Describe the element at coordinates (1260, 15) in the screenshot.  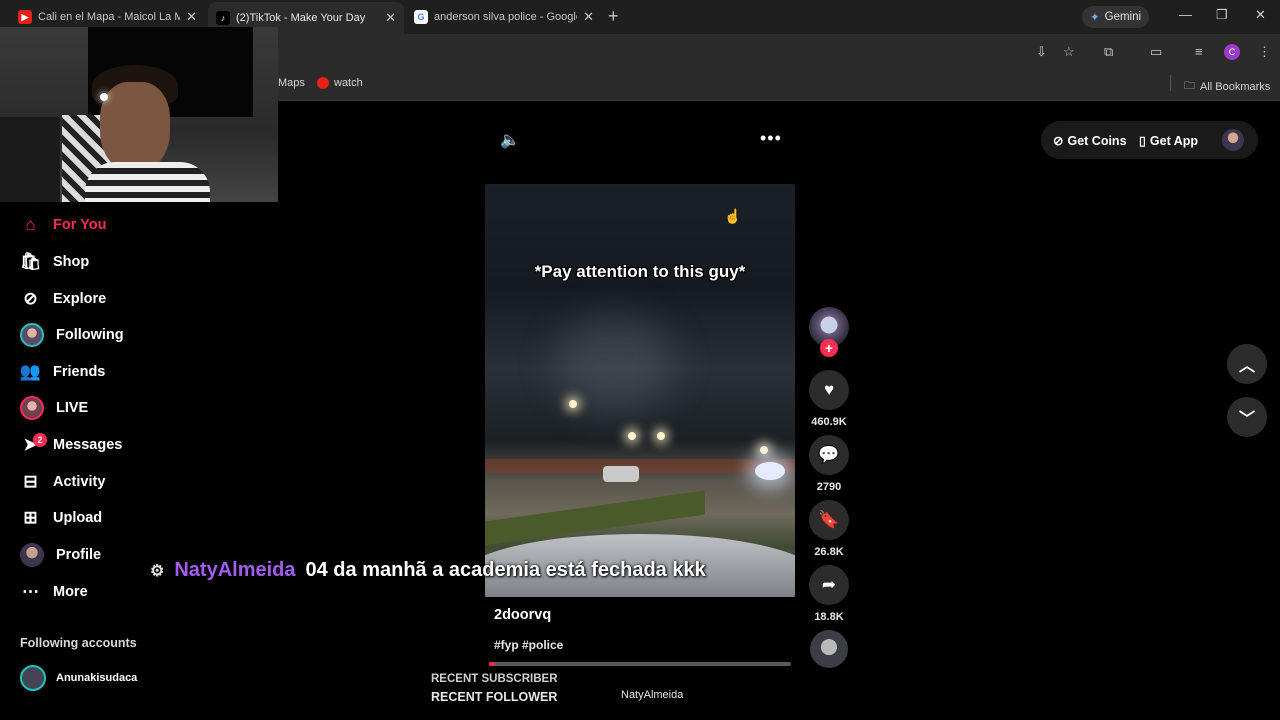
I see `window-close-icon: ✕` at that location.